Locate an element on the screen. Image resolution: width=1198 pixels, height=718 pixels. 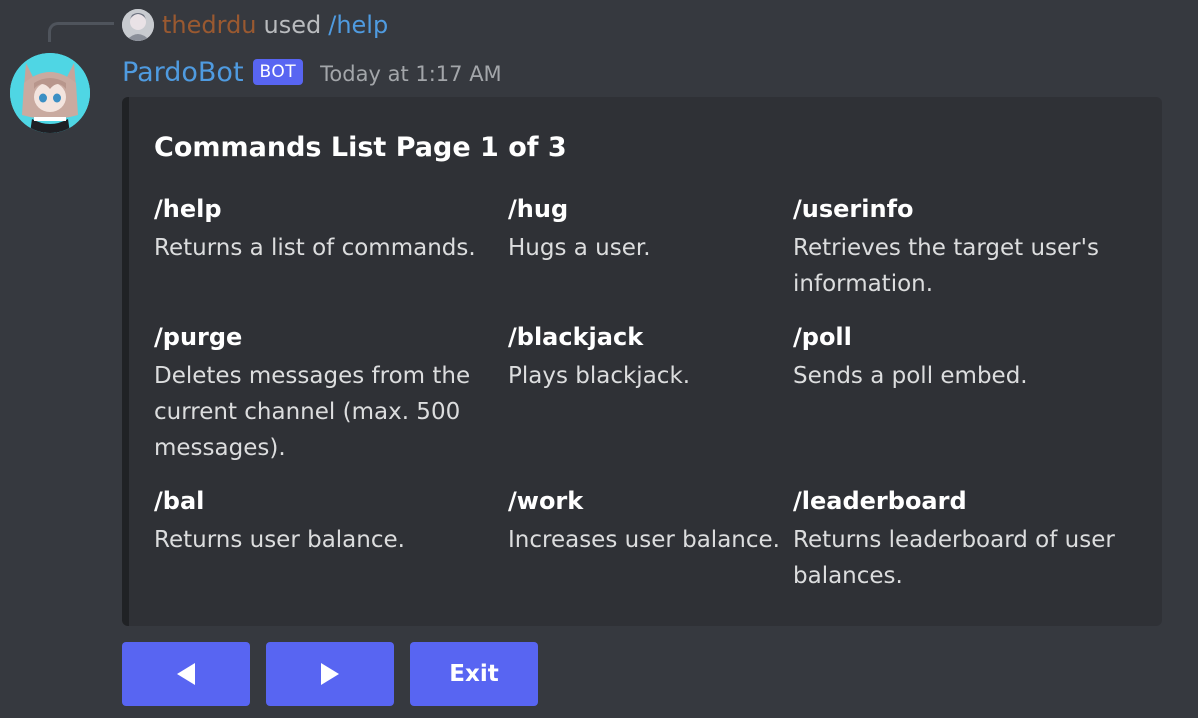
embed-field-bal: /bal Returns user balance. is located at coordinates (324, 522).